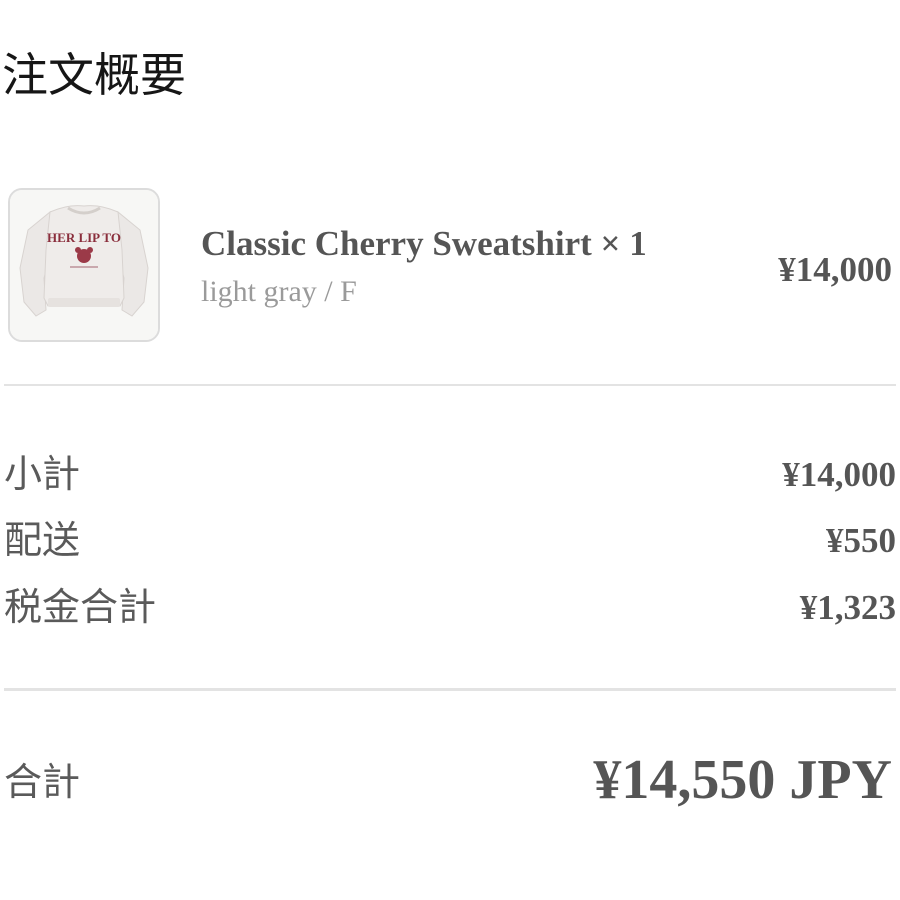 This screenshot has height=900, width=900. Describe the element at coordinates (42, 541) in the screenshot. I see `shipping-label: 配送` at that location.